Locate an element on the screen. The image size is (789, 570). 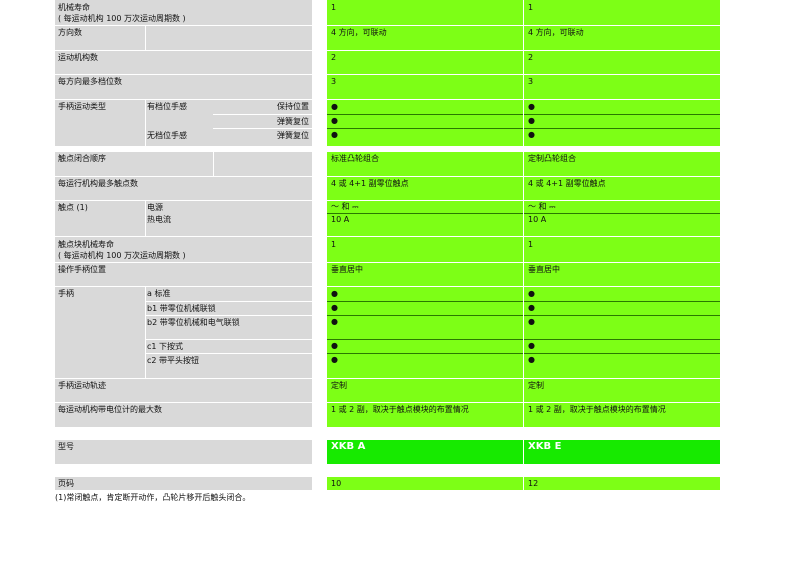
value-xkb-a: ● ● ● is located at coordinates (425, 123).